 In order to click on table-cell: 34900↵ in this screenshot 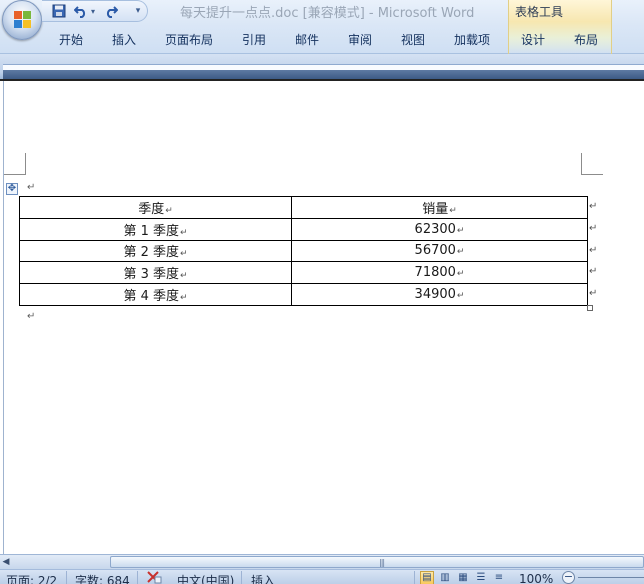, I will do `click(439, 294)`.